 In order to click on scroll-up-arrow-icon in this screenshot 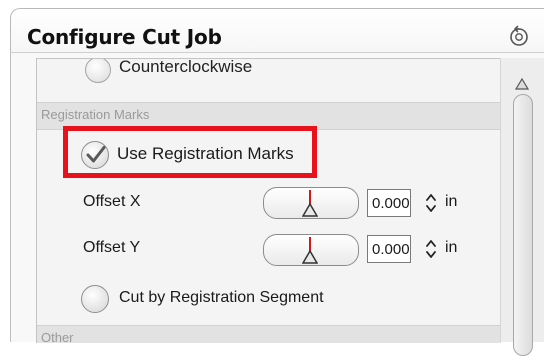, I will do `click(522, 84)`.